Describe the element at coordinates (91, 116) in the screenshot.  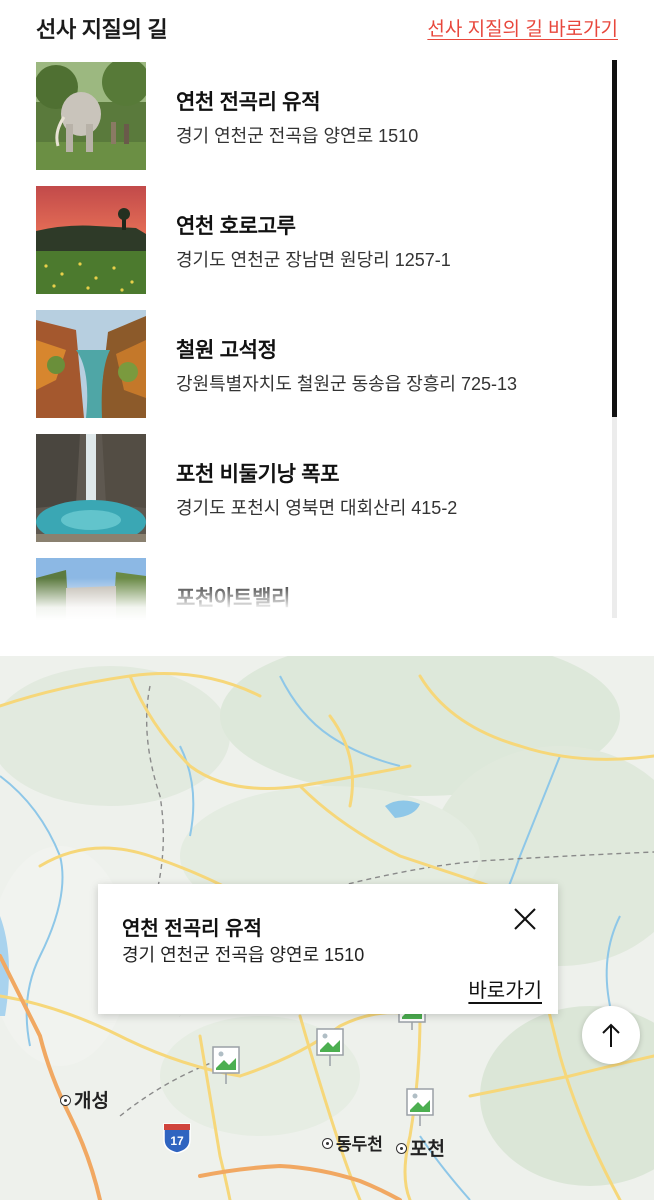
I see `mammoth-statue-thumbnail` at that location.